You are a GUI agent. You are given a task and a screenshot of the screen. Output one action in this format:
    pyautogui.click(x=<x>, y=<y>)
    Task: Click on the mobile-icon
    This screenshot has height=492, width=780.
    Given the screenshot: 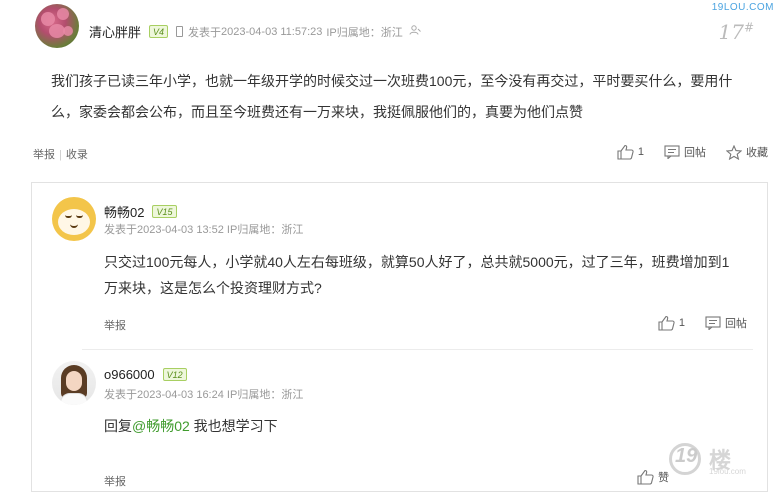 What is the action you would take?
    pyautogui.click(x=180, y=31)
    